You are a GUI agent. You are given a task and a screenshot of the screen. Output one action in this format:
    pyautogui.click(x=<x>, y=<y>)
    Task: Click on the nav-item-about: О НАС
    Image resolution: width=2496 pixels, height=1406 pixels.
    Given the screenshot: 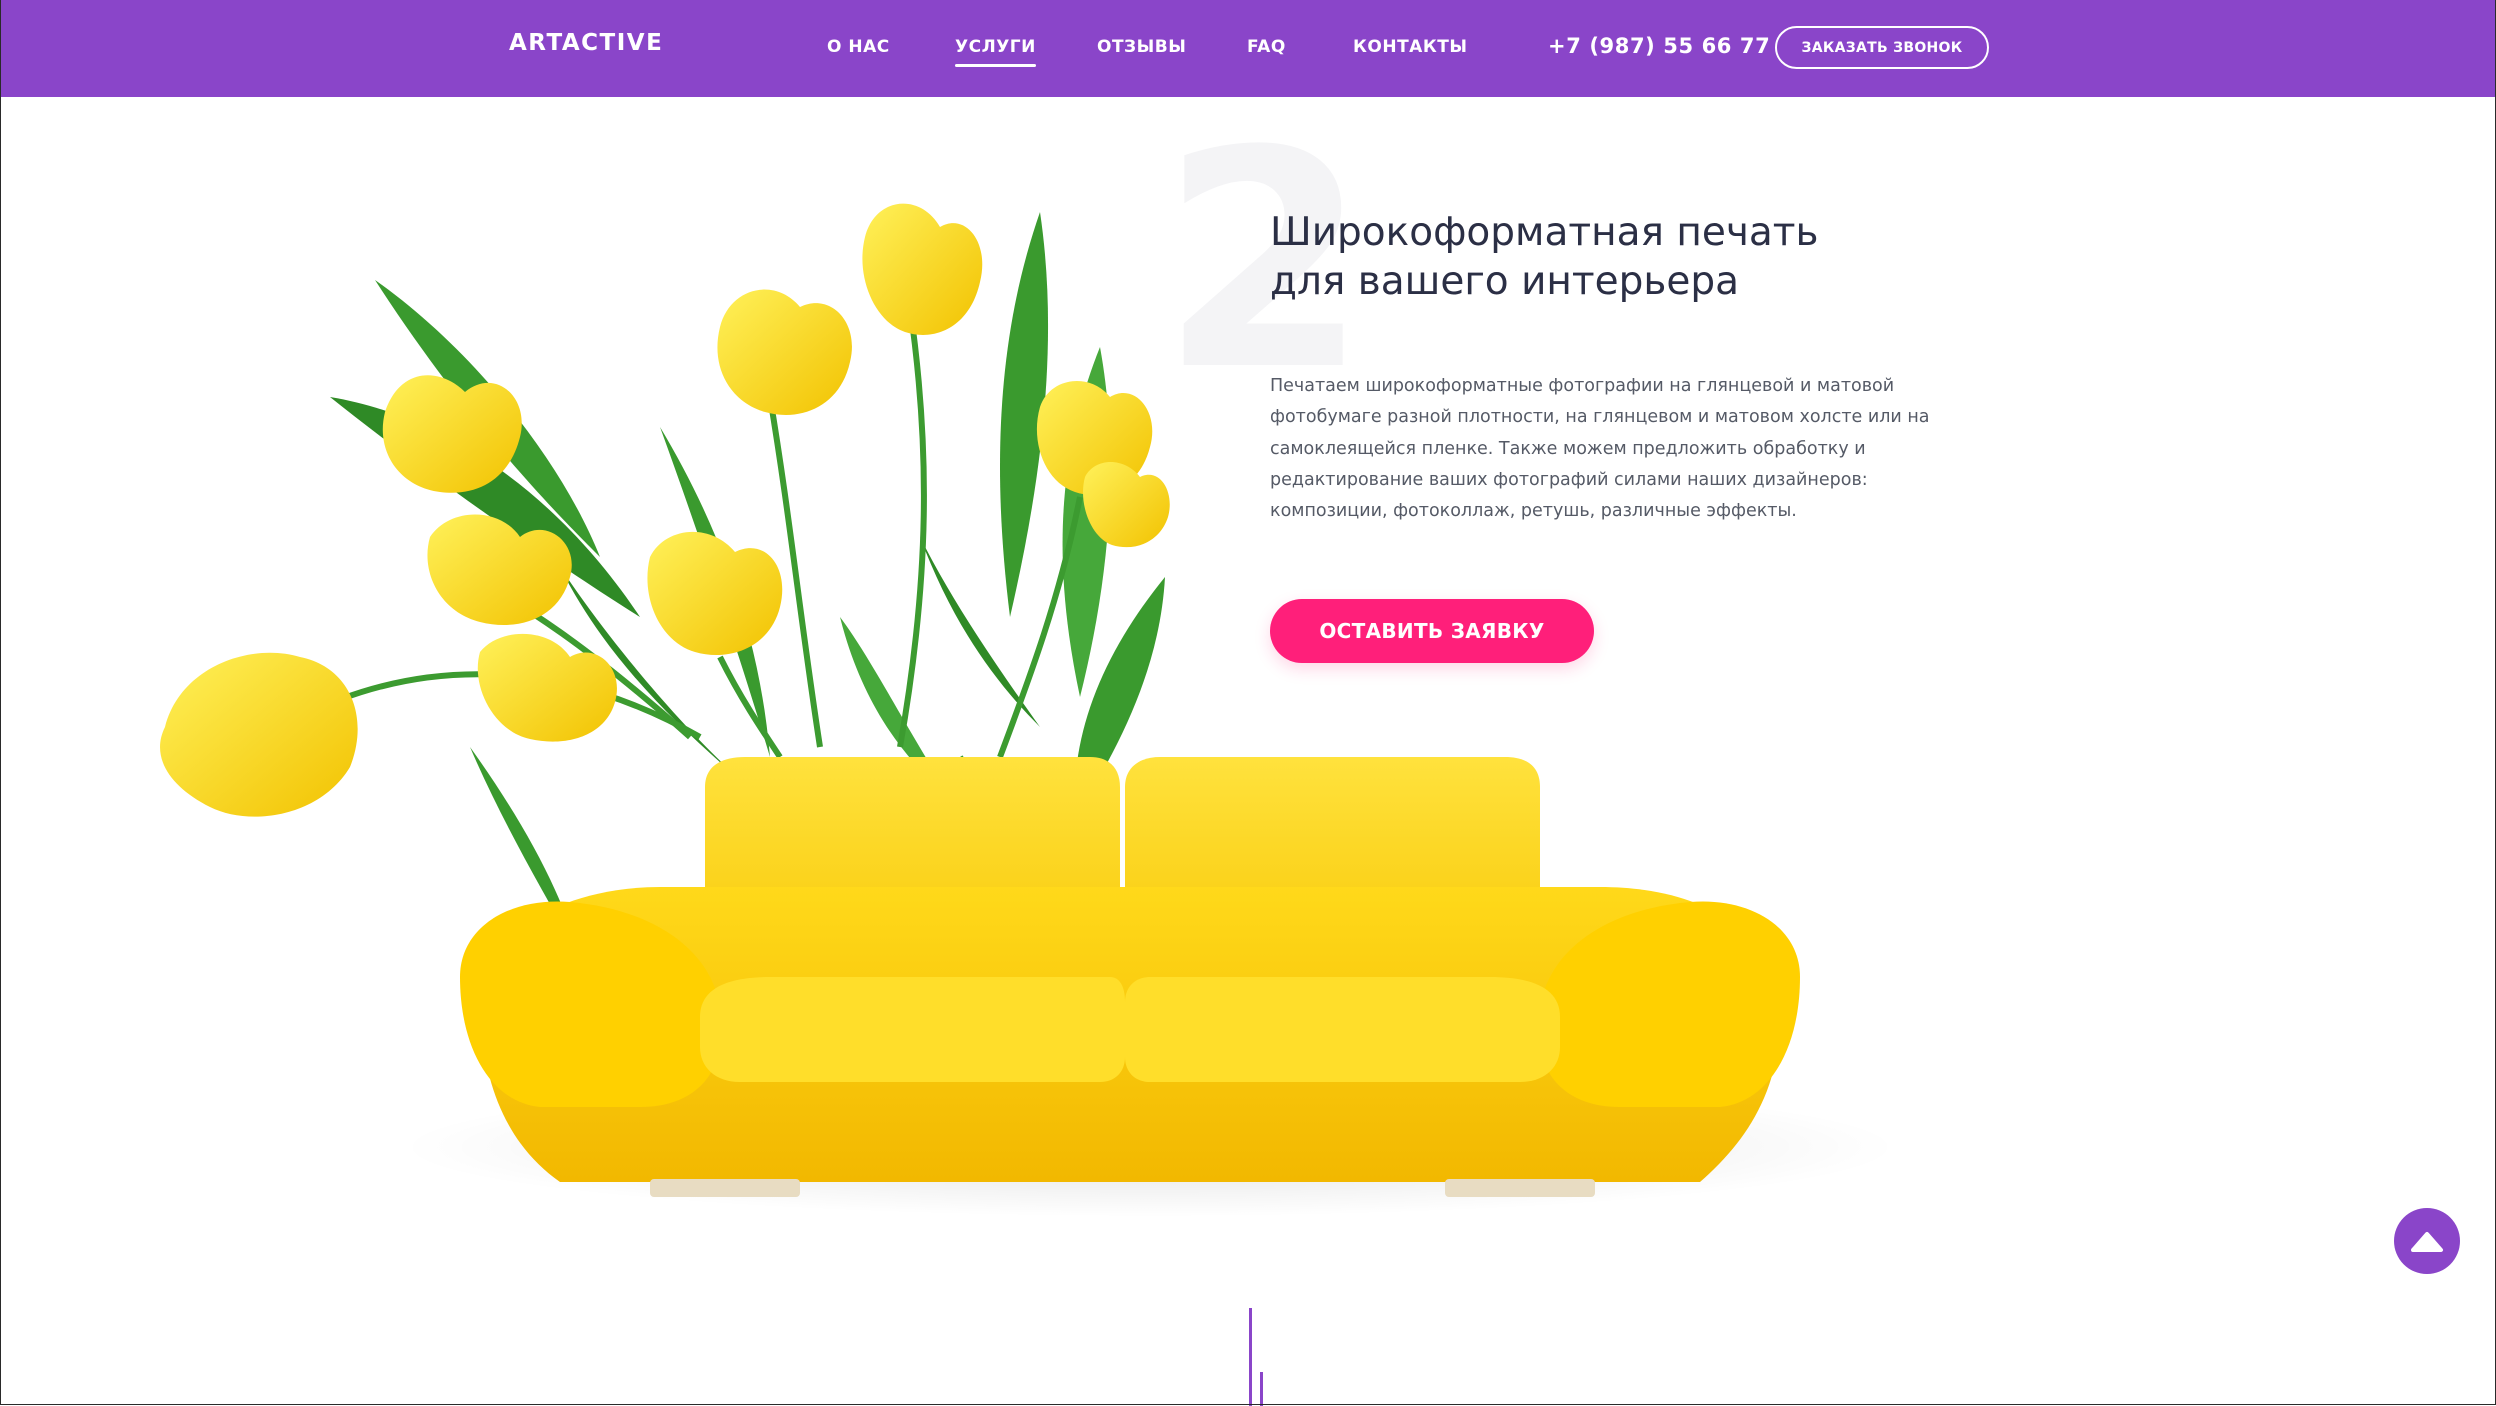 What is the action you would take?
    pyautogui.click(x=858, y=47)
    